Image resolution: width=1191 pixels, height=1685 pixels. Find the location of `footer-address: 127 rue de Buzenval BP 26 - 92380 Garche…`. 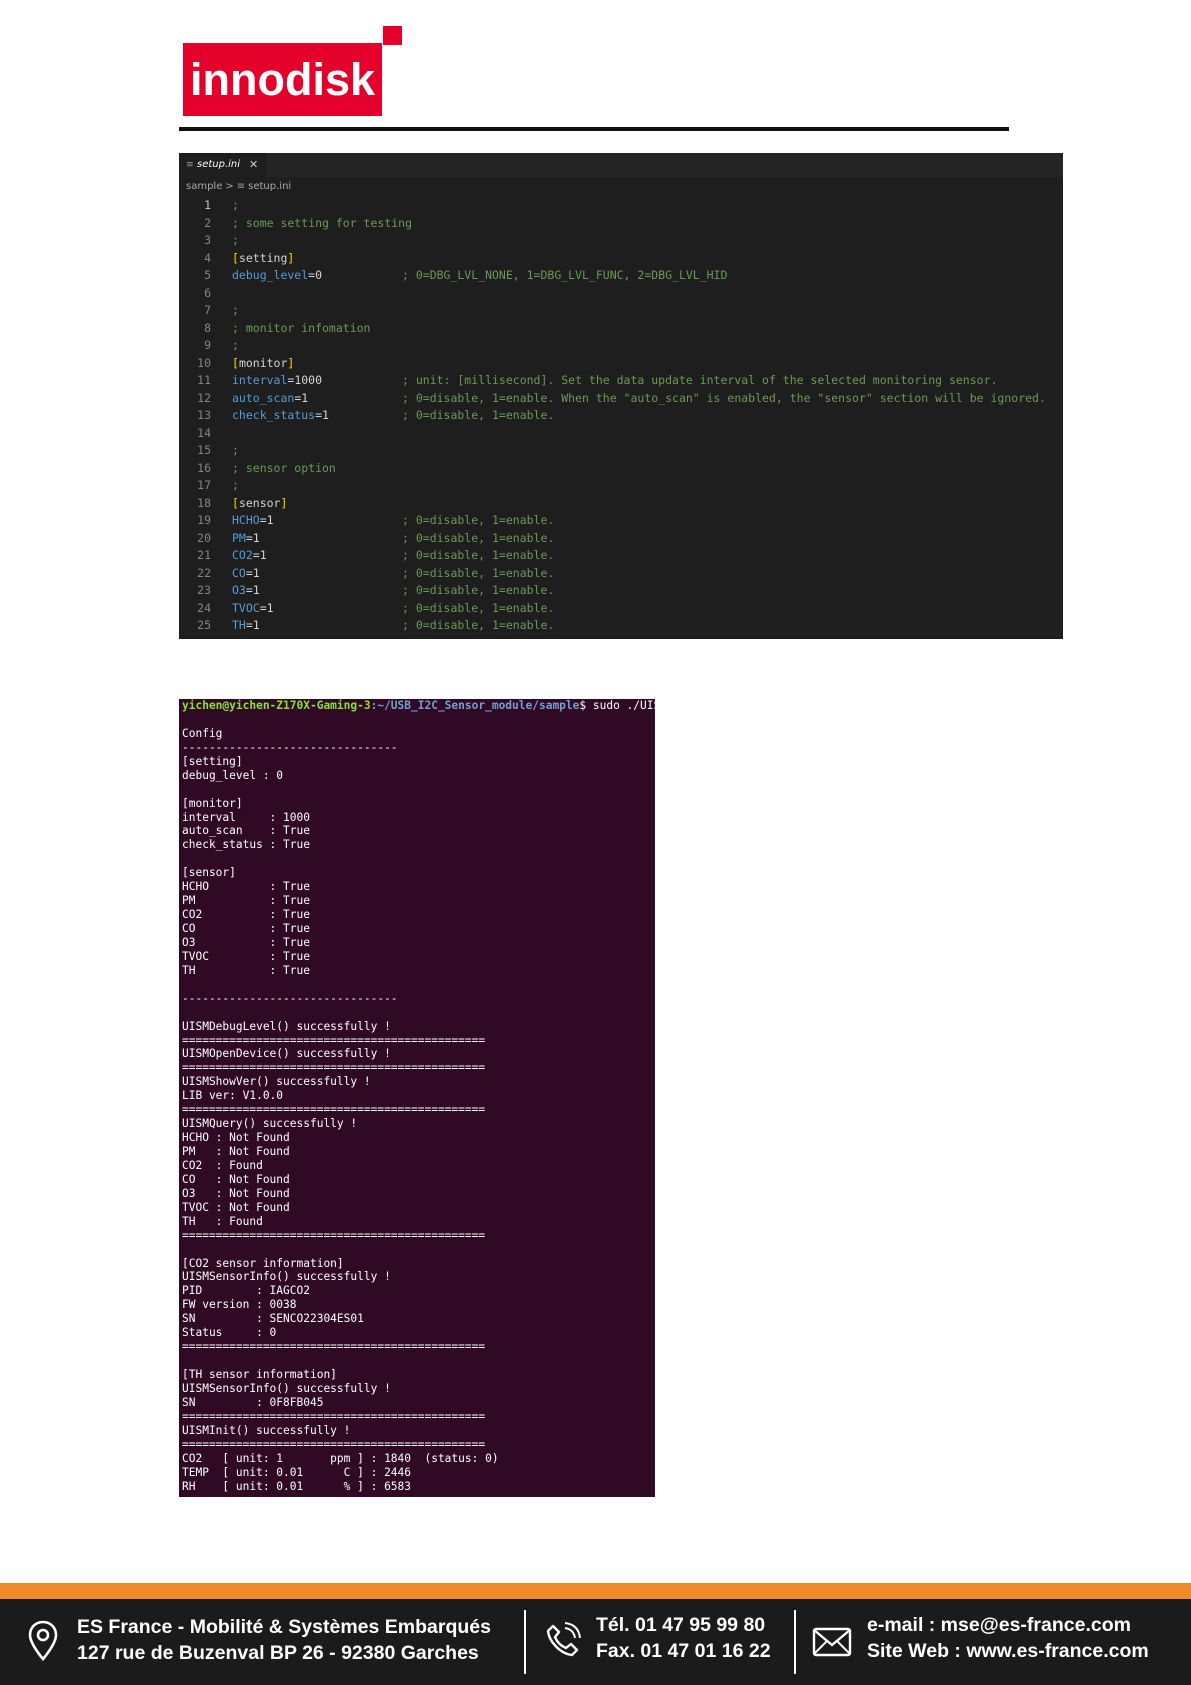

footer-address: 127 rue de Buzenval BP 26 - 92380 Garche… is located at coordinates (278, 1653).